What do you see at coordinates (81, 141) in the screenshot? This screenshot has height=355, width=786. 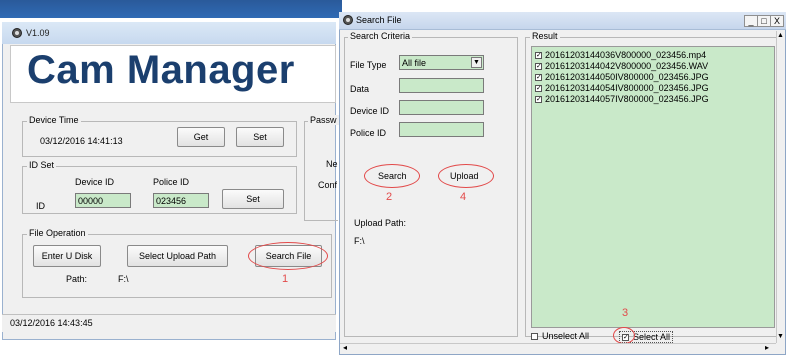 I see `device-time-value: 03/12/2016 14:41:13` at bounding box center [81, 141].